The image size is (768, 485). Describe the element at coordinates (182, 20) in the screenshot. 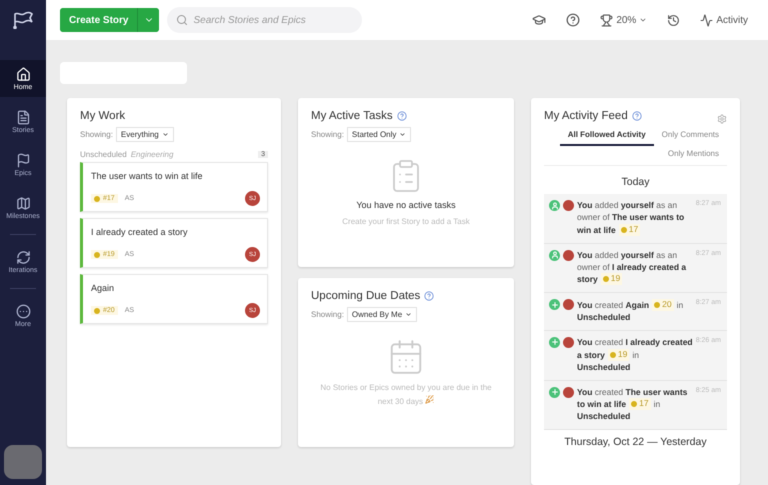

I see `search-icon` at that location.